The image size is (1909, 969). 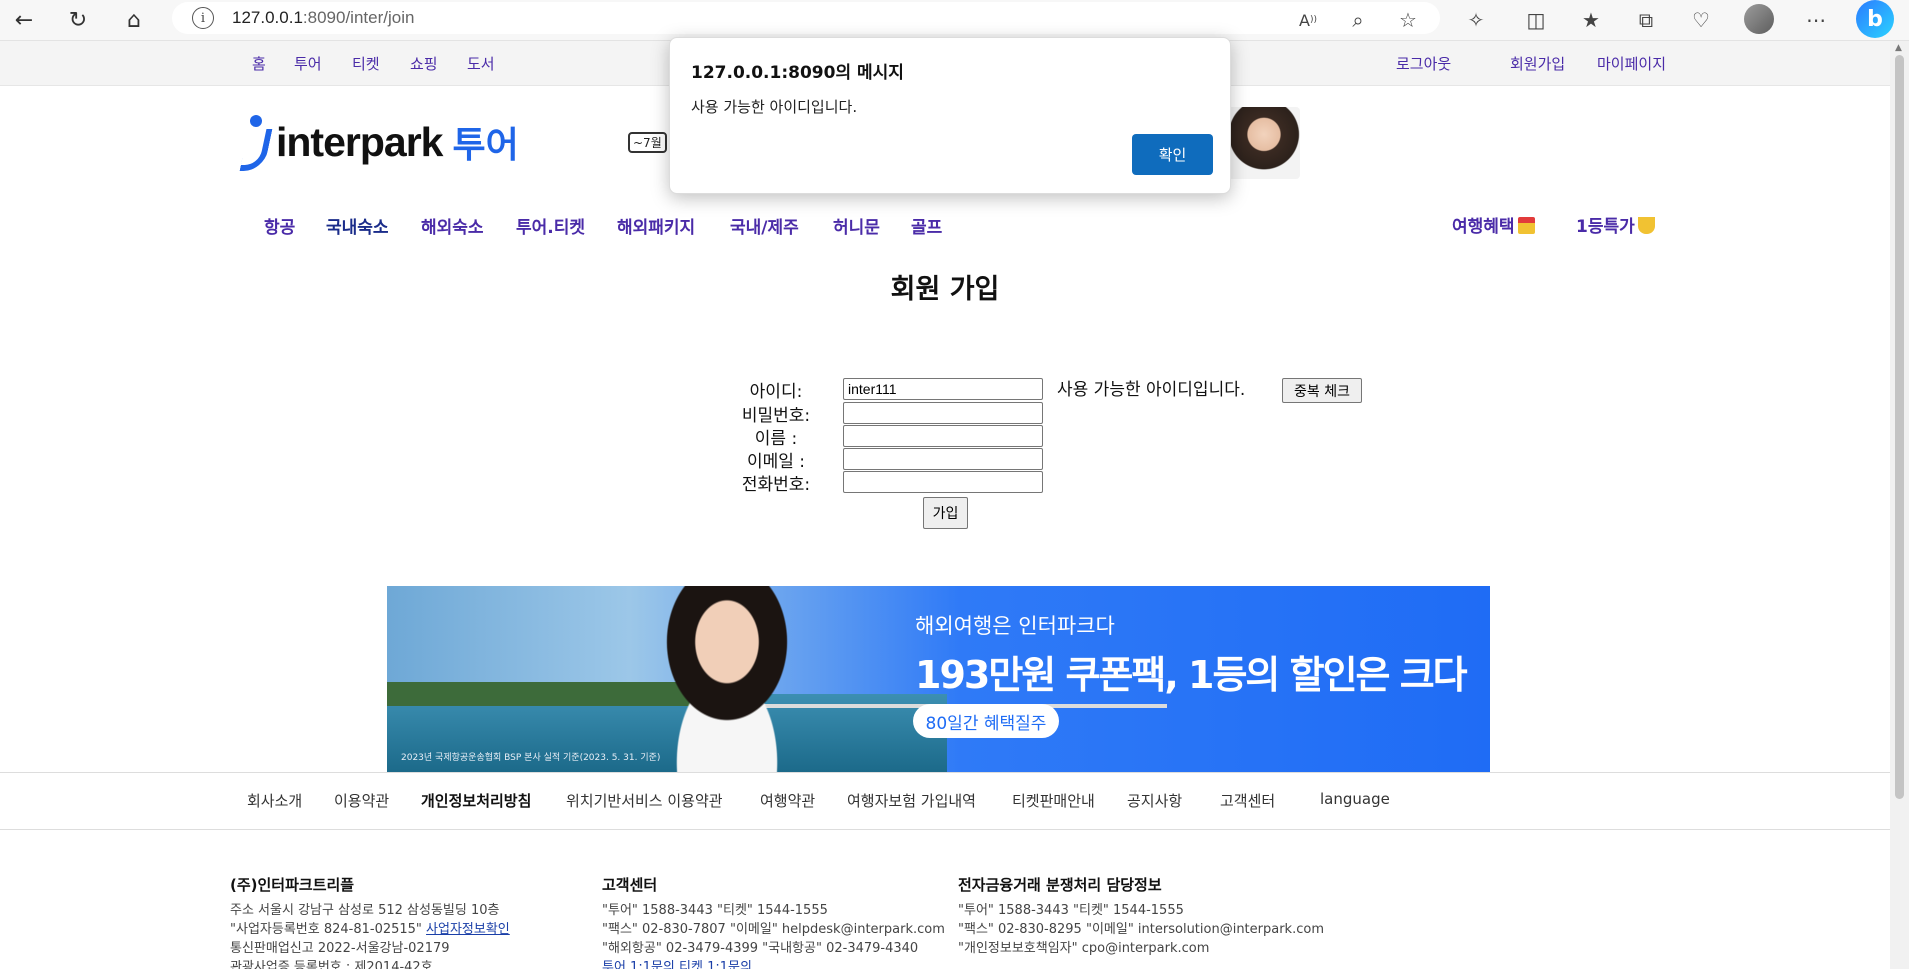 What do you see at coordinates (279, 225) in the screenshot?
I see `gnb-item-flight: 항공` at bounding box center [279, 225].